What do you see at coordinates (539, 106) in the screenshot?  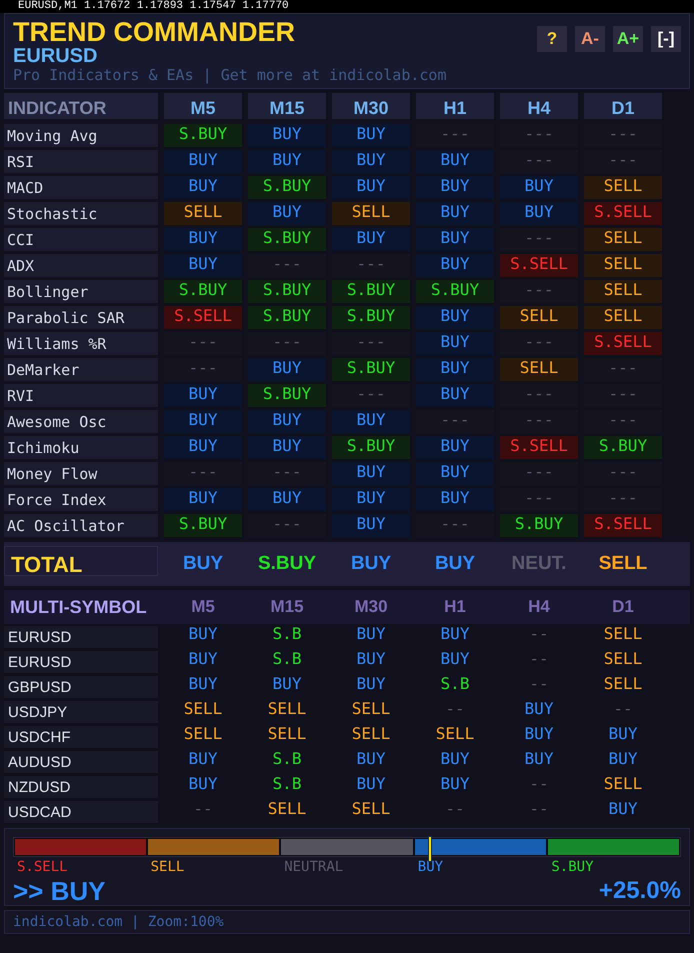 I see `column-header: H4` at bounding box center [539, 106].